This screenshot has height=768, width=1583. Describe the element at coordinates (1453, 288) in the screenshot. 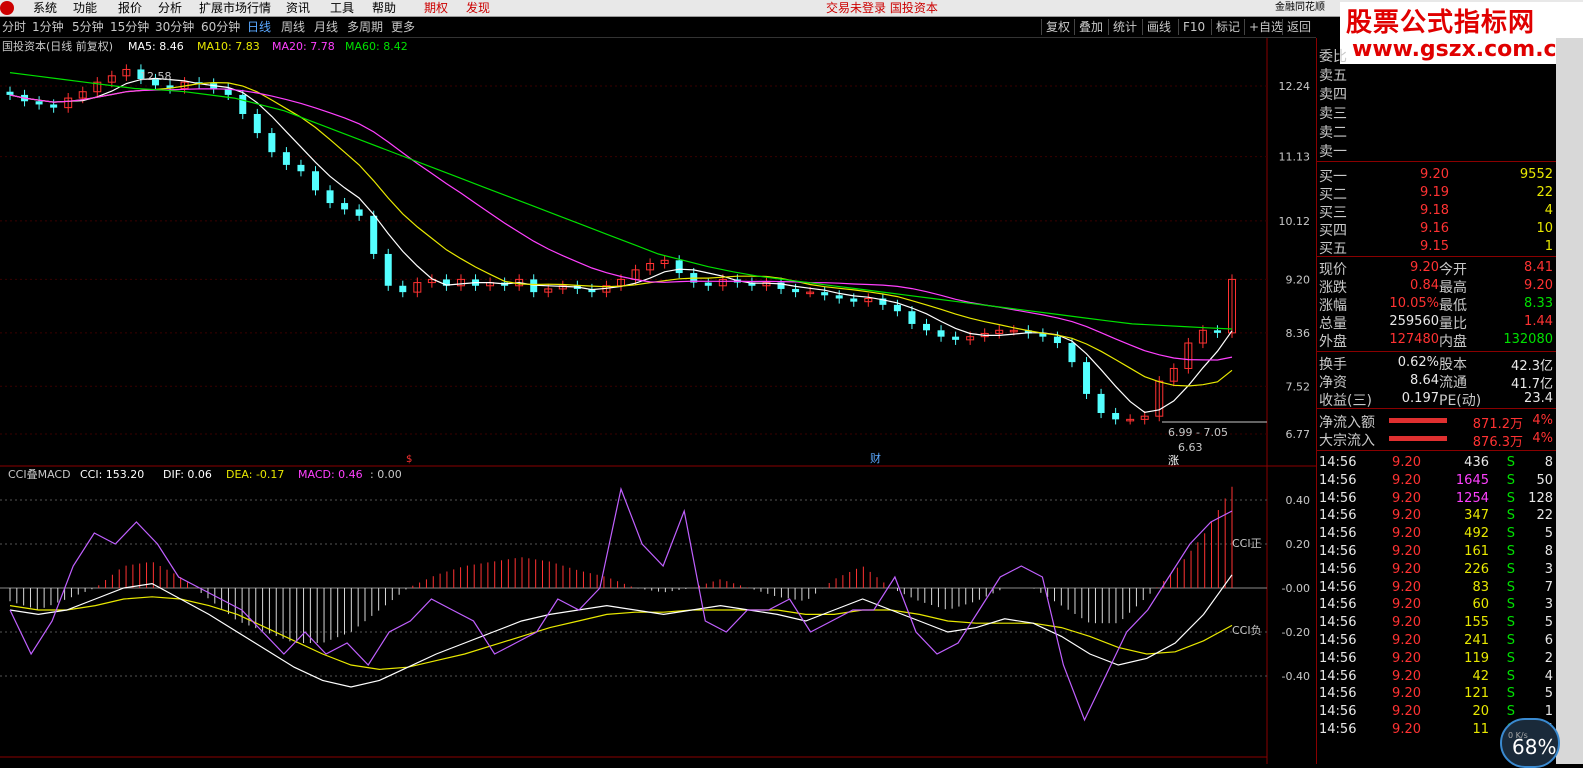

I see `quote-label: 最高` at that location.